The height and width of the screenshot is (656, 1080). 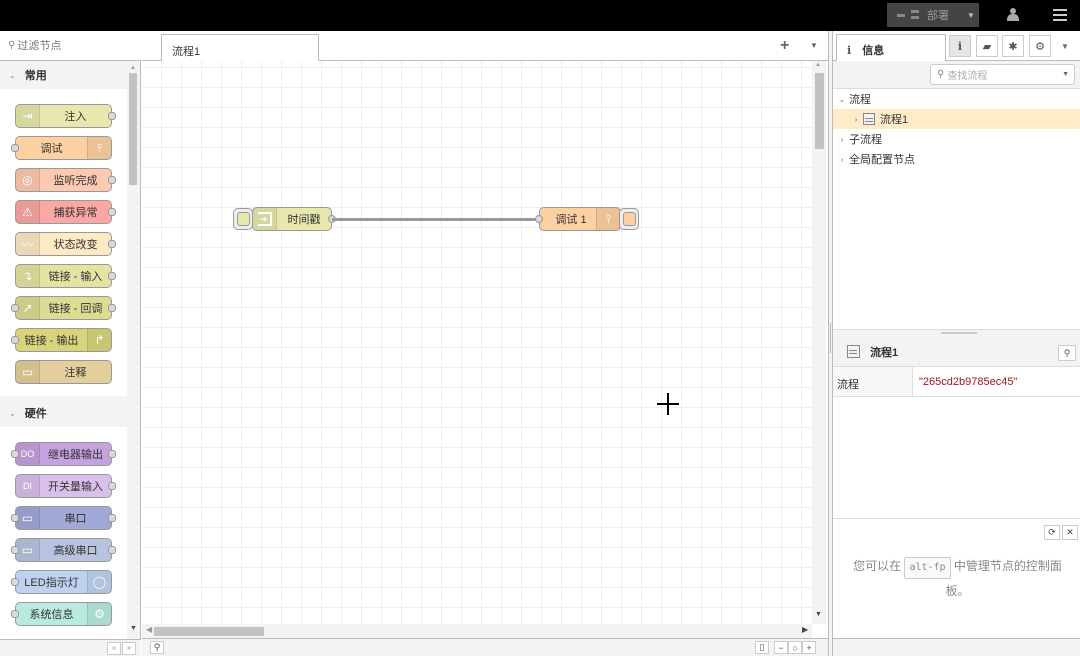 I want to click on divider-grip, so click(x=959, y=333).